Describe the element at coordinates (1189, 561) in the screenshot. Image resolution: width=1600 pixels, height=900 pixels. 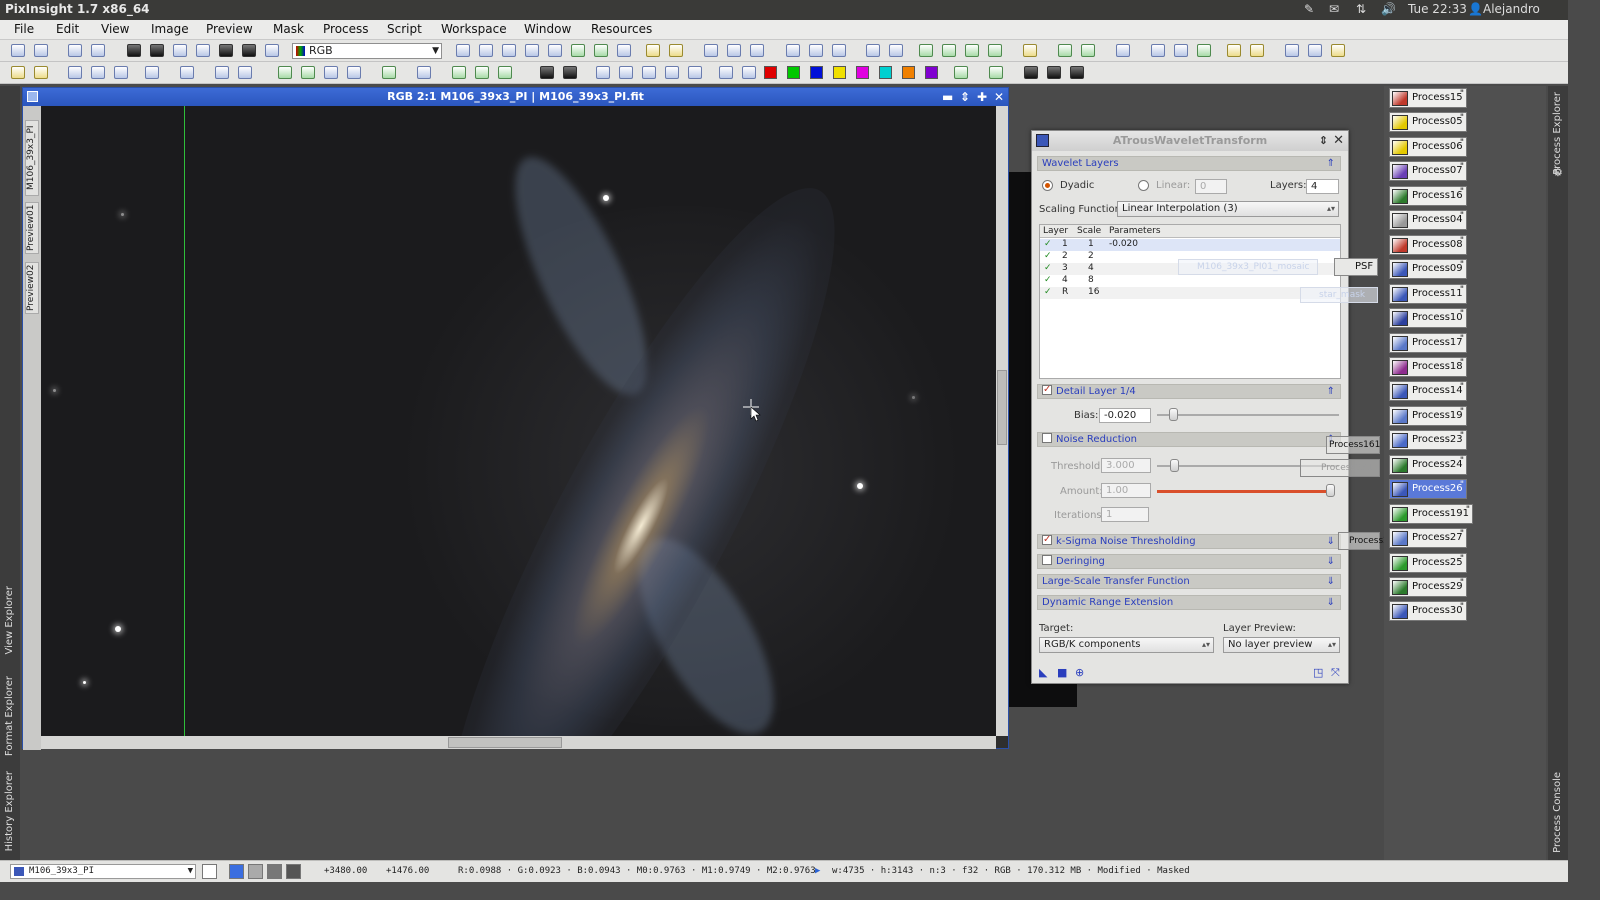
I see `section-deringing: Deringing ⇓` at that location.